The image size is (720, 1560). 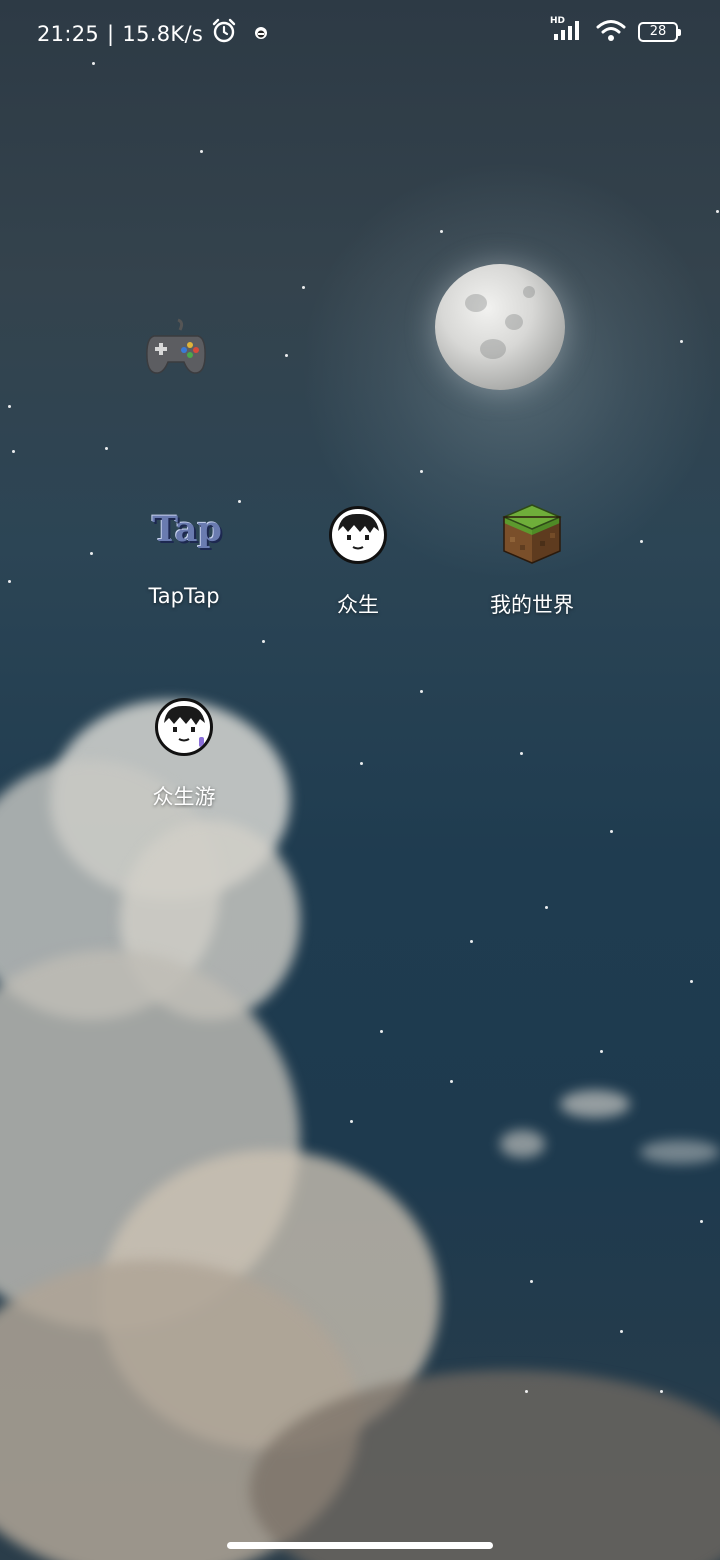 I want to click on battery-level: 28, so click(x=658, y=31).